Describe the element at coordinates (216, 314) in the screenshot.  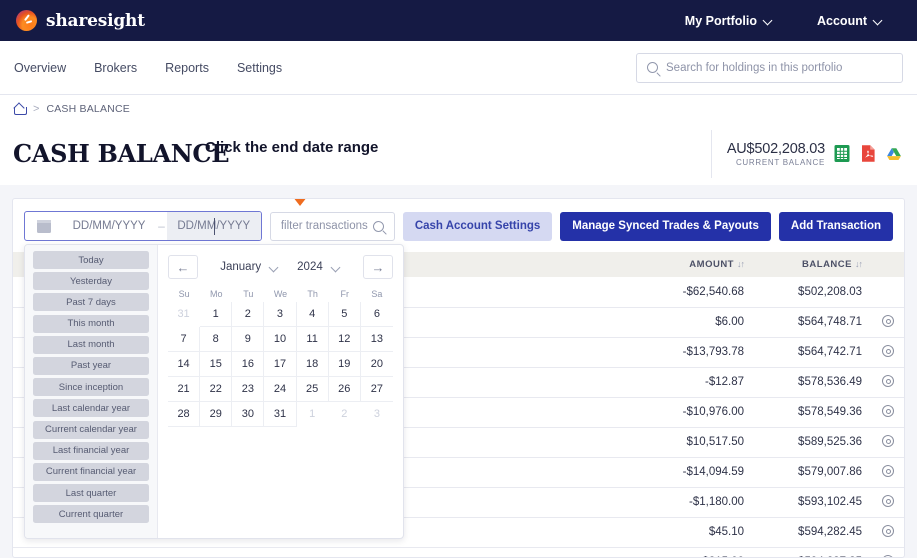
I see `calendar-day: 1` at that location.